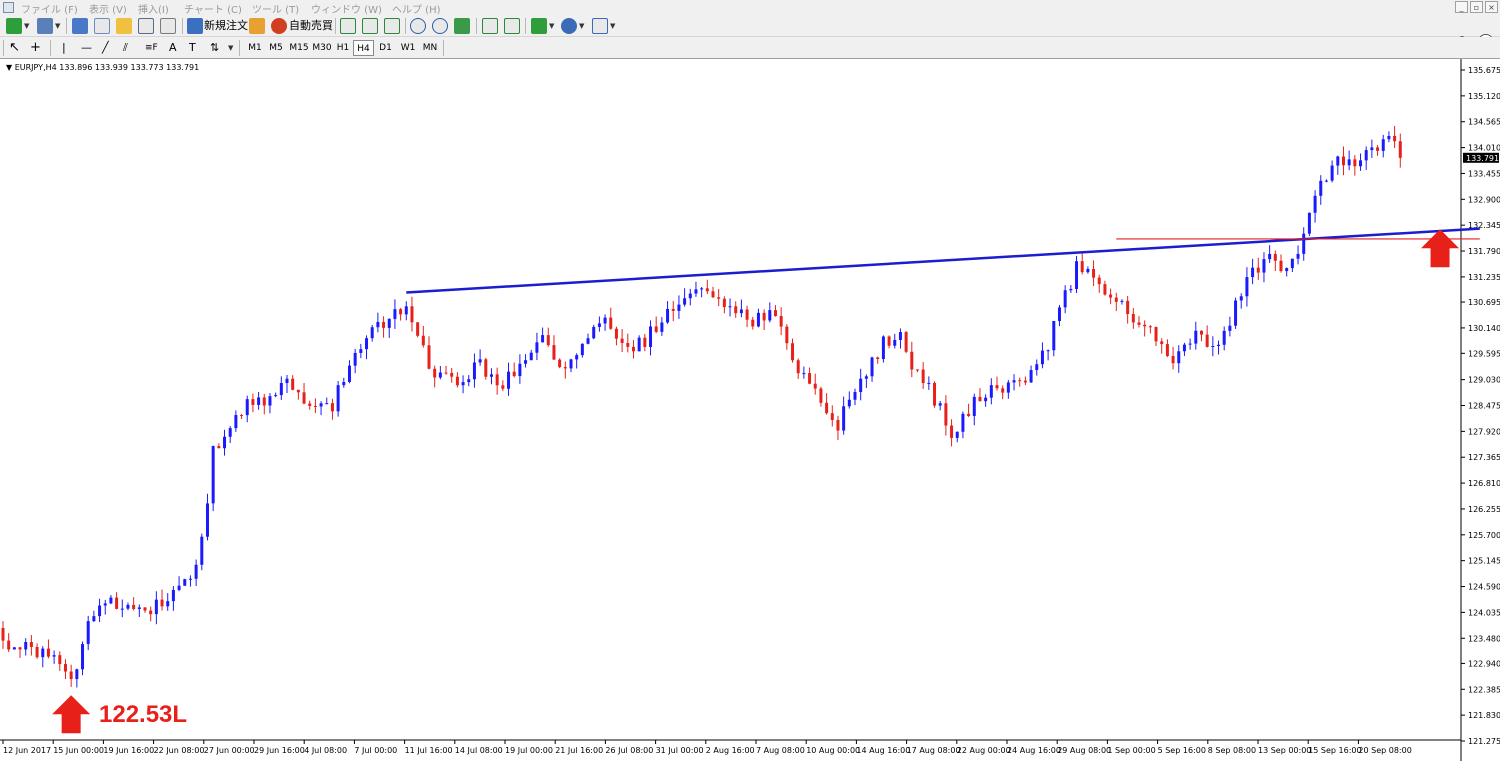  What do you see at coordinates (80, 26) in the screenshot?
I see `market-watch-icon` at bounding box center [80, 26].